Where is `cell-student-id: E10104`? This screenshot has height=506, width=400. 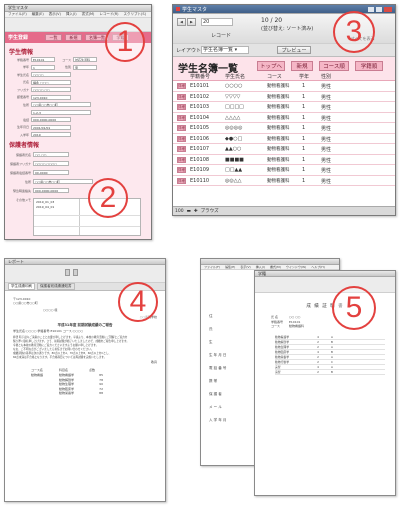
cell-student-id: E10104 is located at coordinates (200, 117).